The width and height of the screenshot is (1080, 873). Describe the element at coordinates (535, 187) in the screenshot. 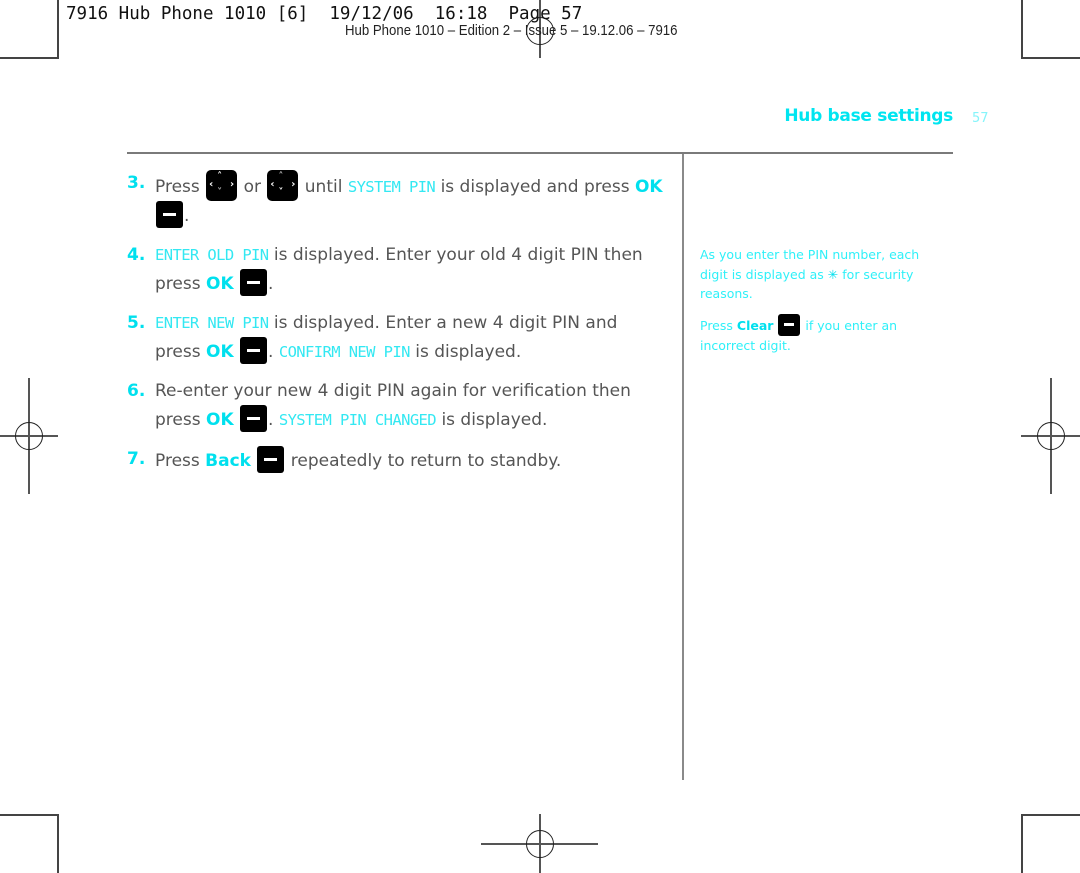

I see `step-text: is displayed and press` at that location.